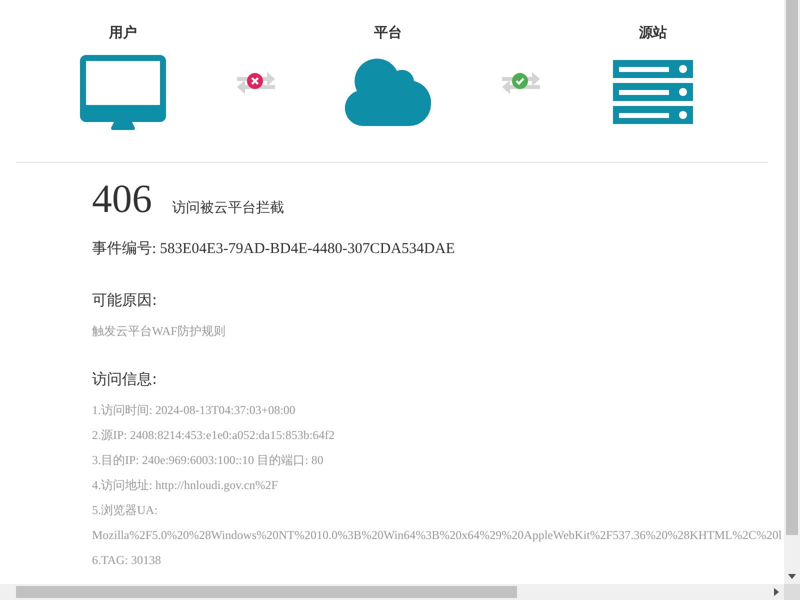  What do you see at coordinates (125, 510) in the screenshot?
I see `access-info-line: 5.浏览器UA:` at bounding box center [125, 510].